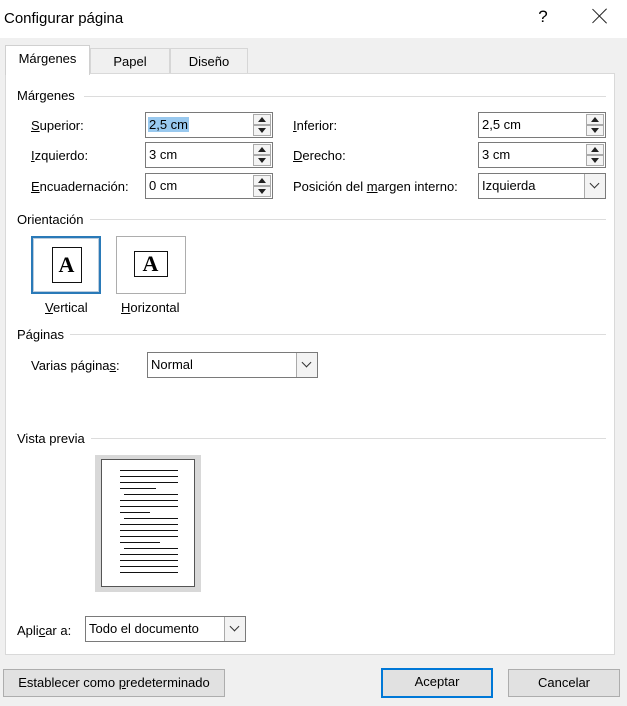 Image resolution: width=627 pixels, height=706 pixels. I want to click on section-margenes-label: Márgenes, so click(46, 95).